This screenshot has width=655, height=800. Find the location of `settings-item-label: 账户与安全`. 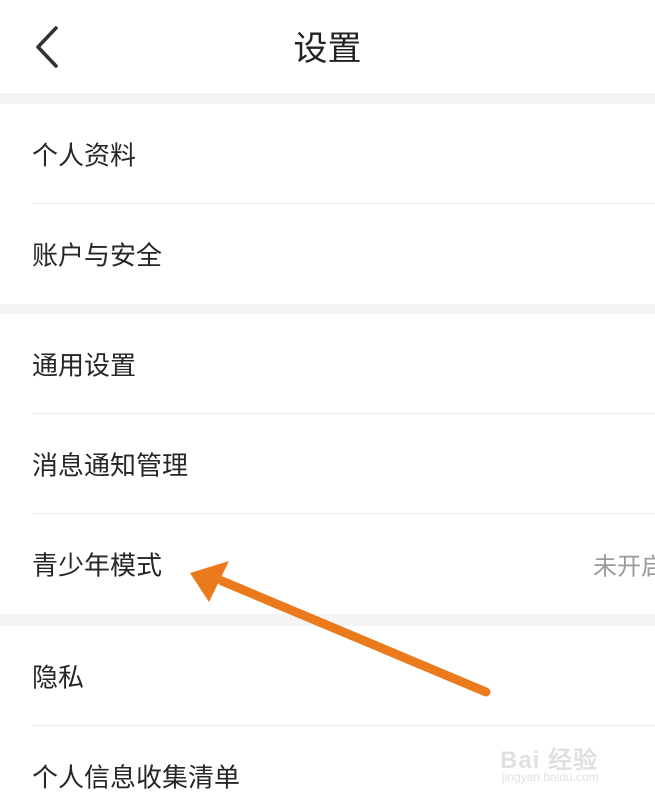

settings-item-label: 账户与安全 is located at coordinates (97, 256).